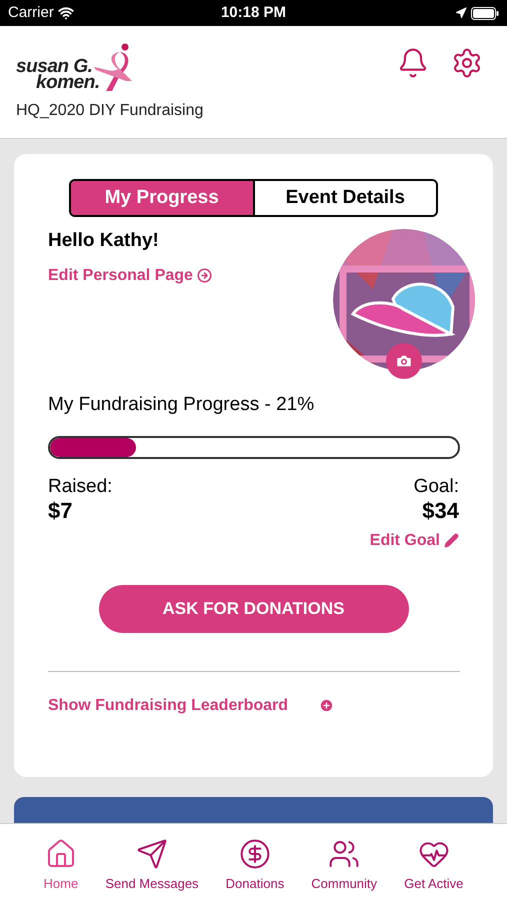 This screenshot has height=900, width=507. Describe the element at coordinates (182, 405) in the screenshot. I see `progress-title: My Fundraising Progress - 21%` at that location.